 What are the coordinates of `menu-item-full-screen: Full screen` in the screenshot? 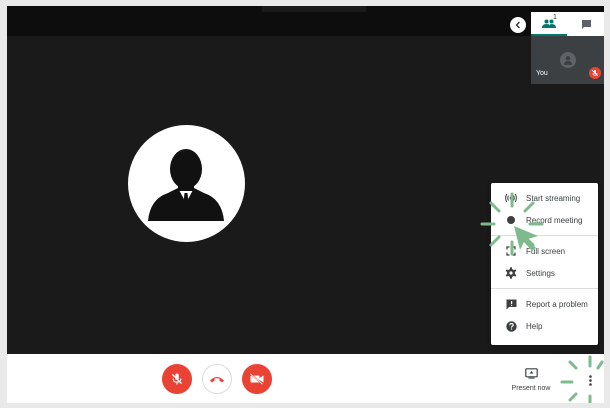 It's located at (544, 251).